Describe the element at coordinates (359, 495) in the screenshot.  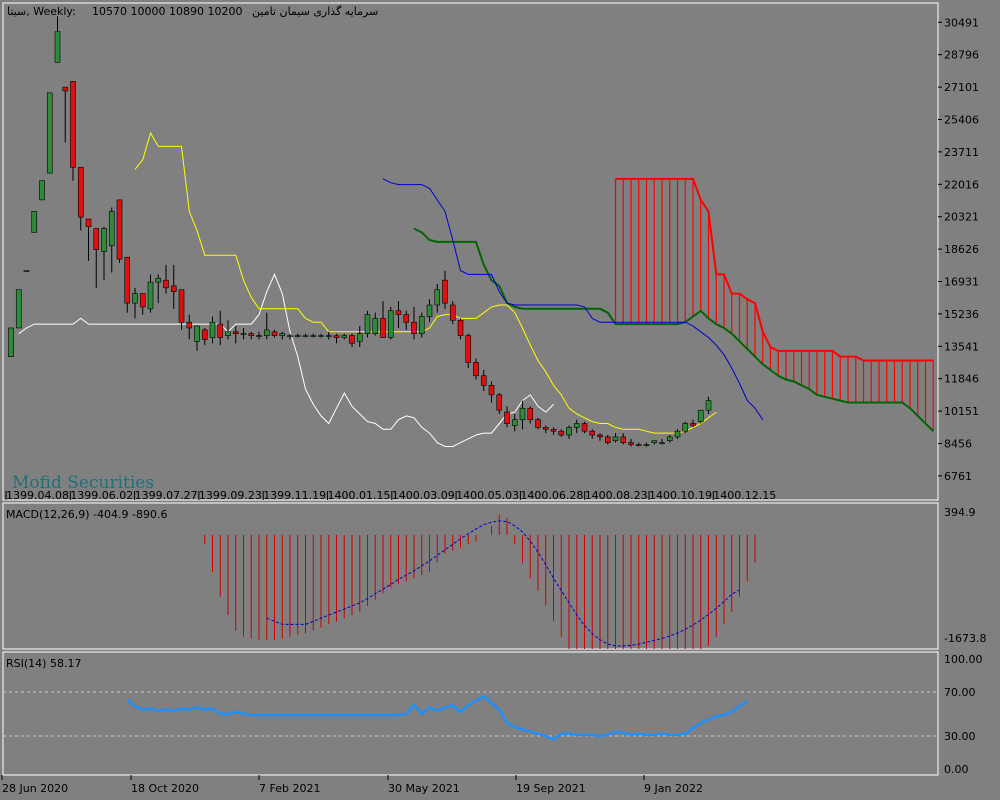
I see `price-date-label: 1400.01.15` at that location.